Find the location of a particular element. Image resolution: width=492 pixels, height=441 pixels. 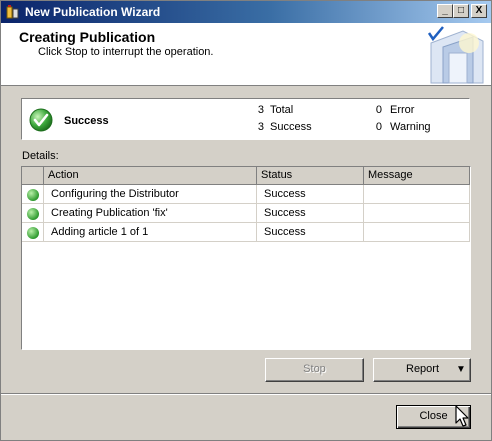

window-title: New Publication Wizard is located at coordinates (93, 12).